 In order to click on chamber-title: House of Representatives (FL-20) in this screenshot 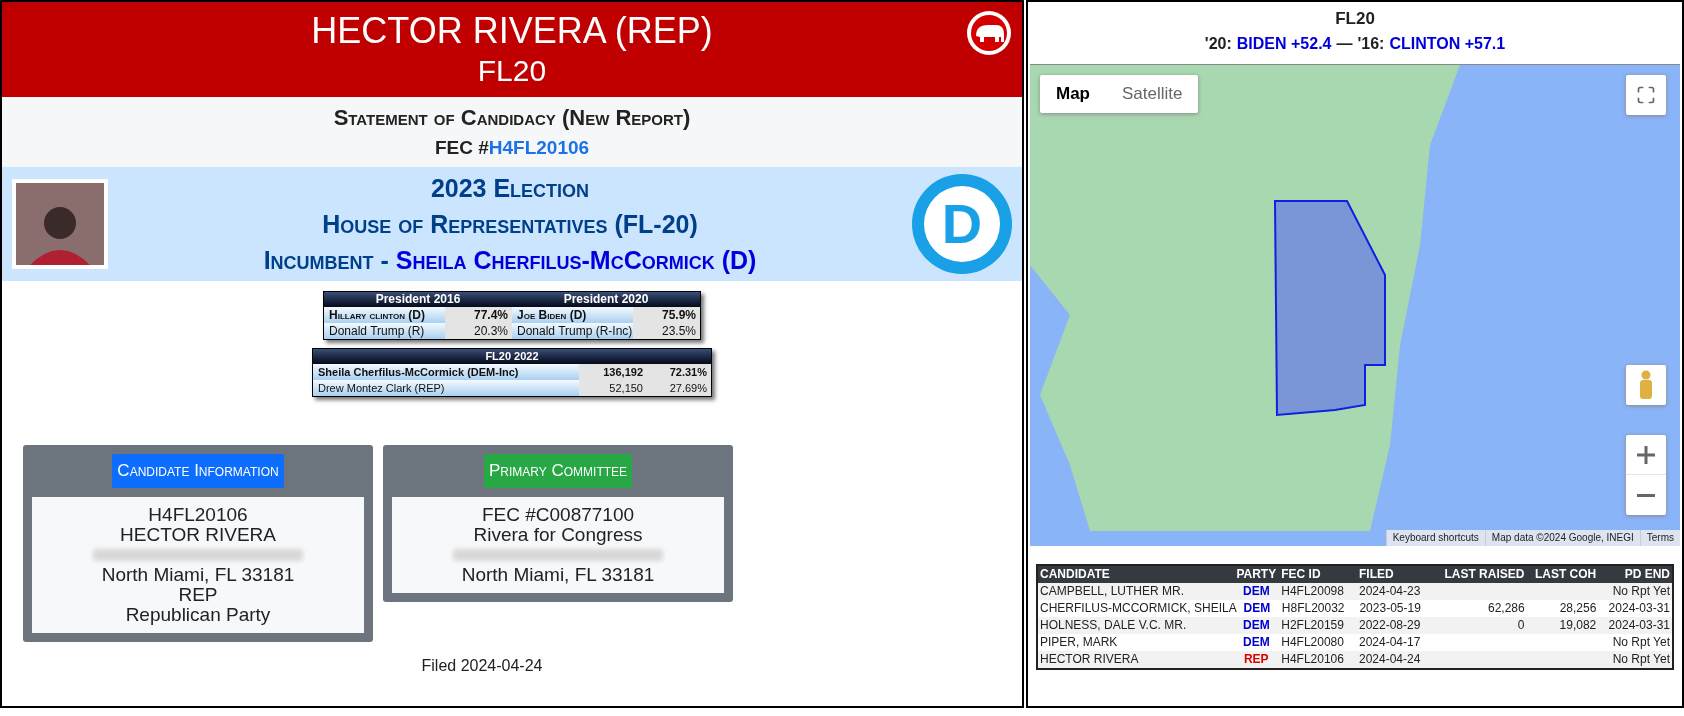, I will do `click(510, 224)`.